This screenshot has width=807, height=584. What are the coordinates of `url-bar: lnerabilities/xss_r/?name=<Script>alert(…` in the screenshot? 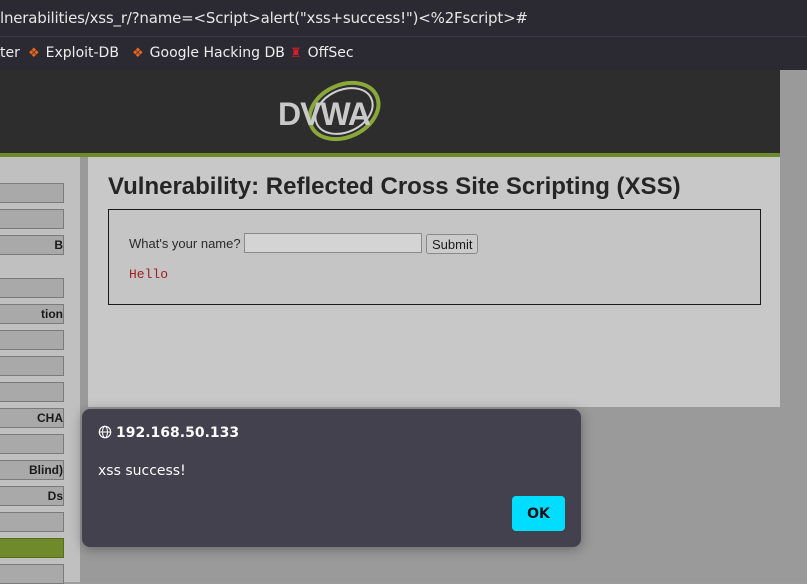 It's located at (403, 18).